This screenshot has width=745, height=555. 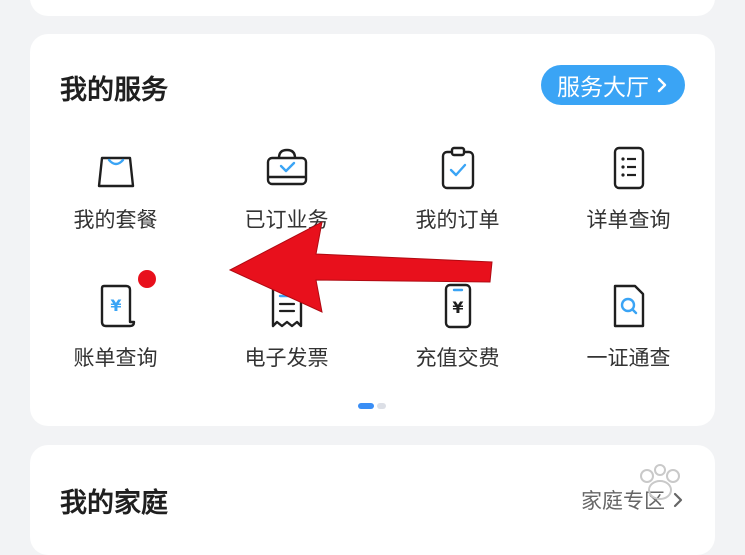 I want to click on service-label: 已订业务, so click(x=286, y=220).